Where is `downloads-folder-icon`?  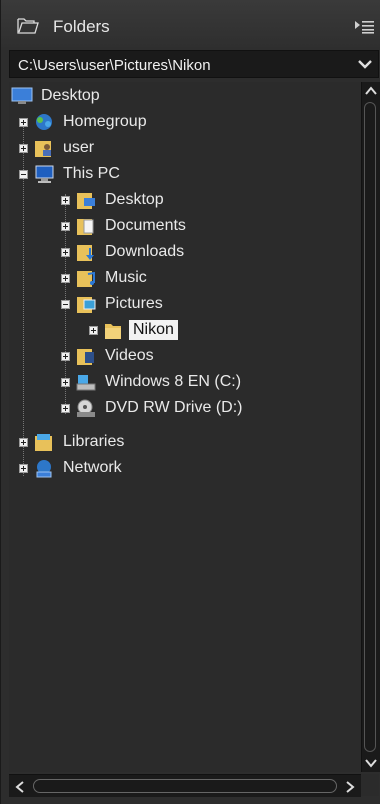
downloads-folder-icon is located at coordinates (85, 253).